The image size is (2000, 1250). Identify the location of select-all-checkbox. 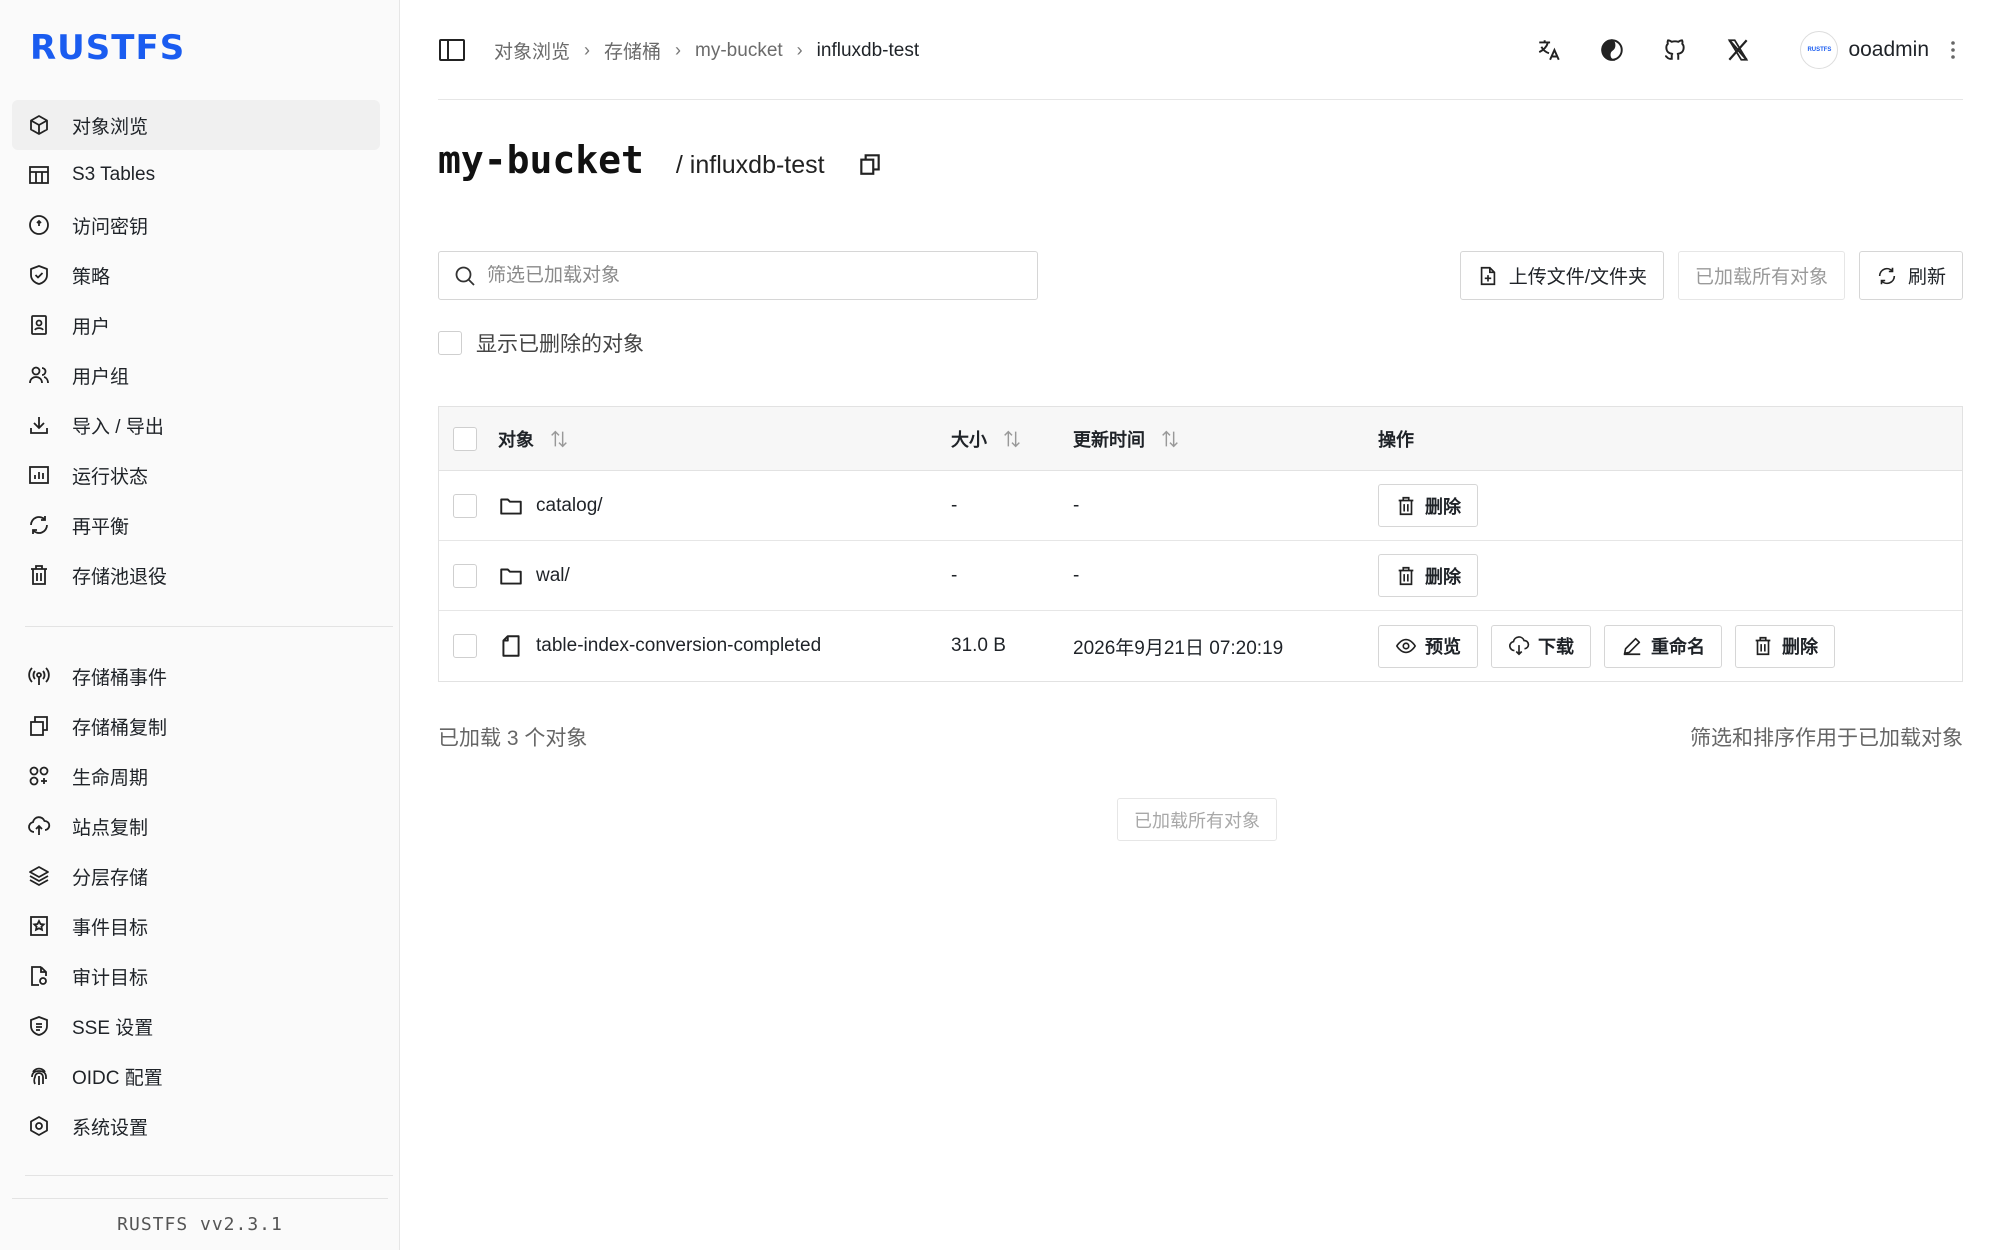
(465, 438).